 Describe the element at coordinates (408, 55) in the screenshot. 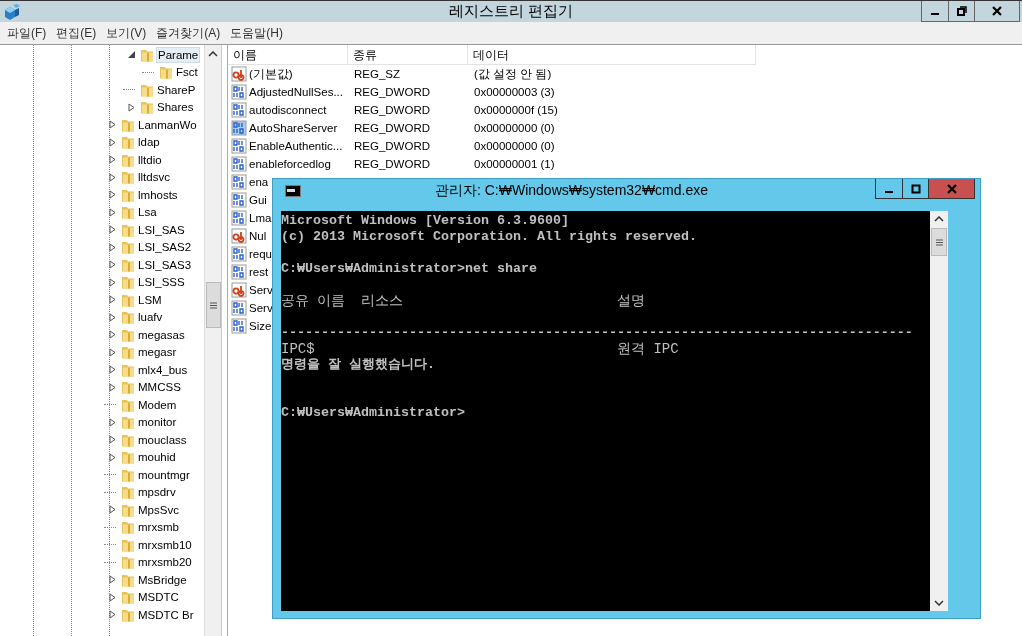

I see `column-header: 종류` at that location.